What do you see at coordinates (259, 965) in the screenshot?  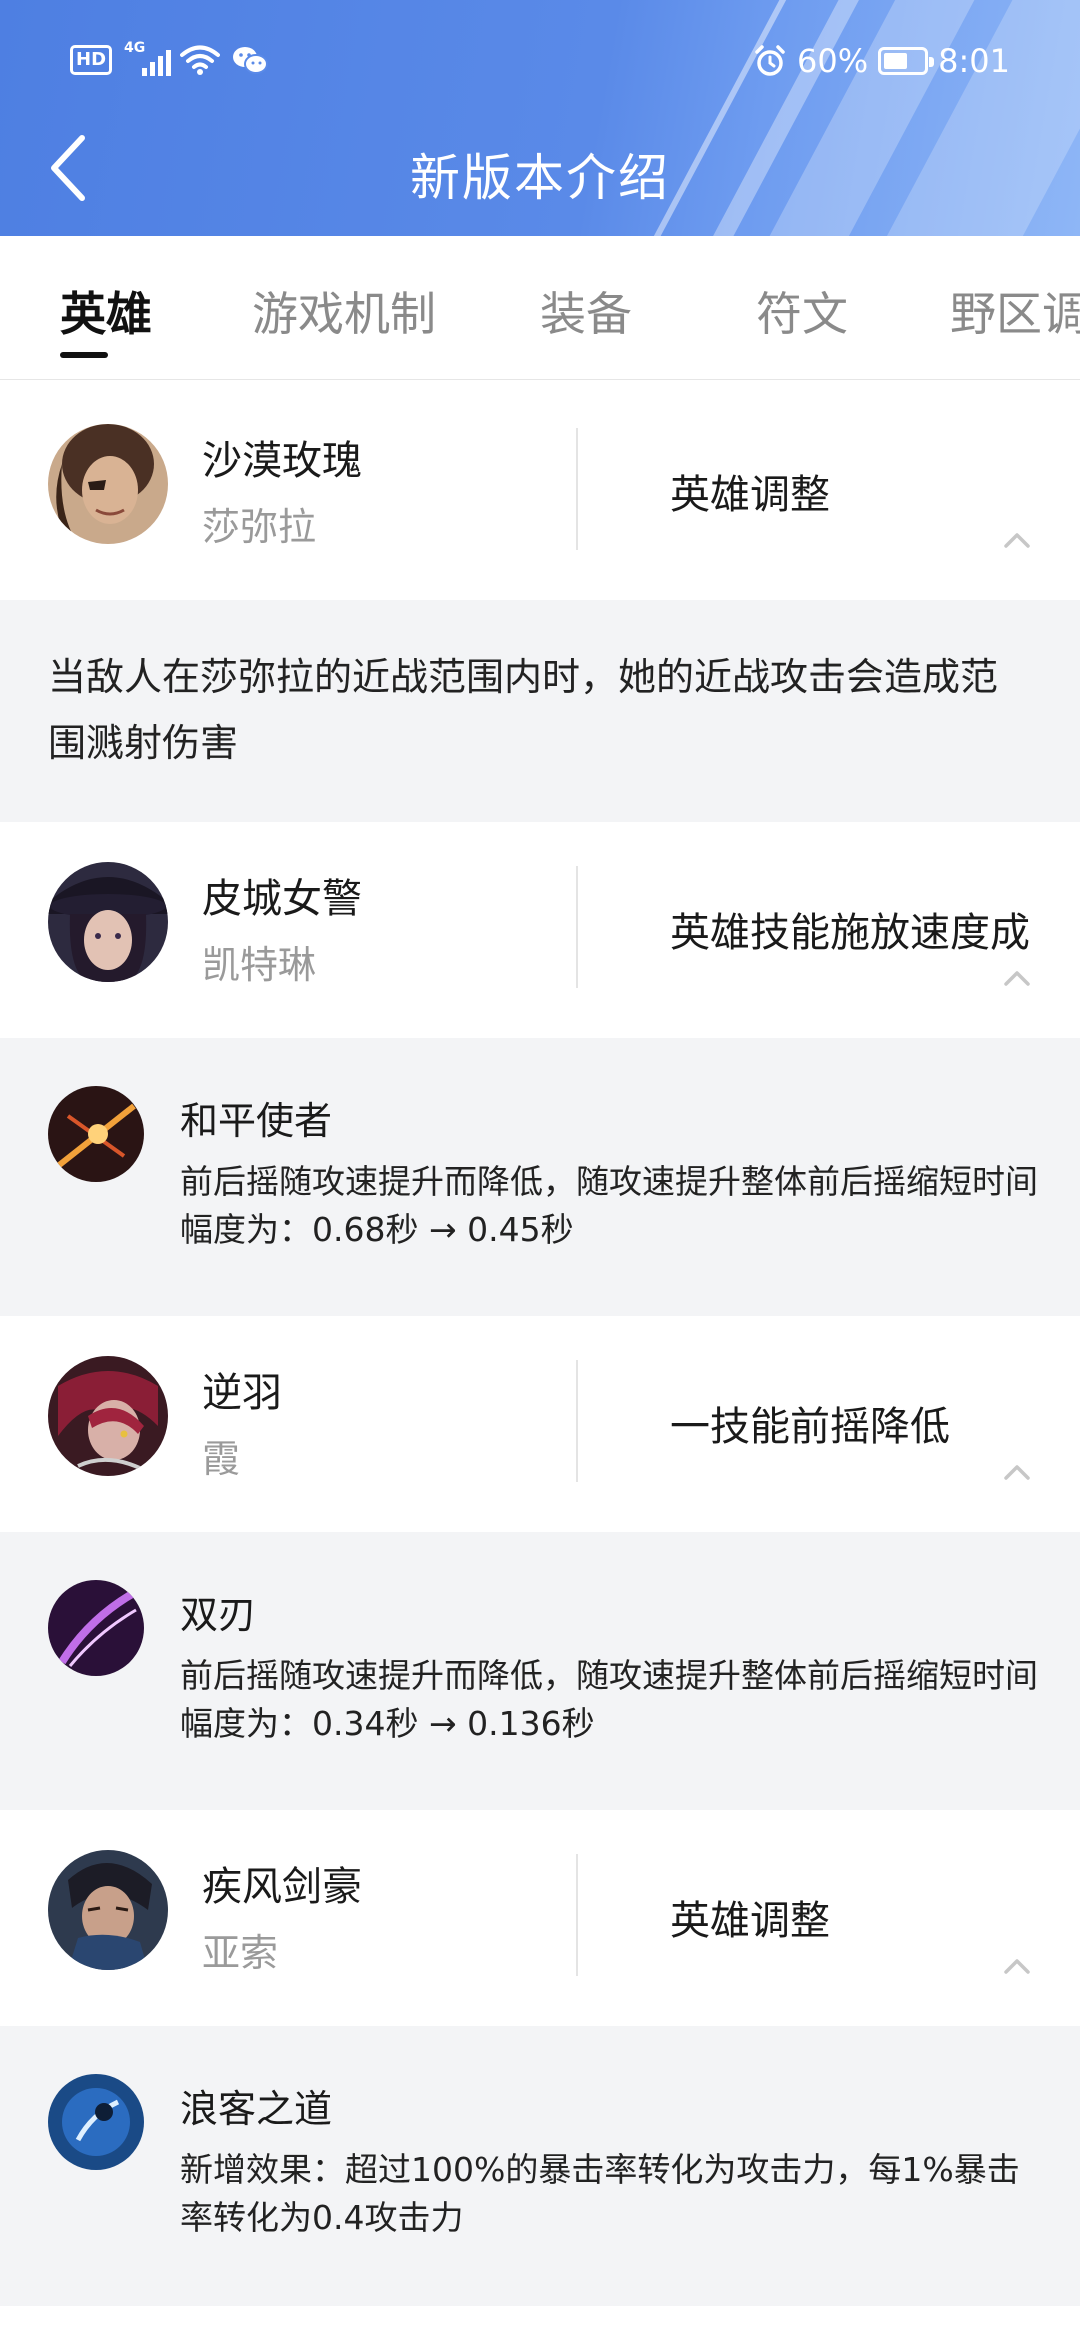 I see `hero-champion-name: 凯特琳` at bounding box center [259, 965].